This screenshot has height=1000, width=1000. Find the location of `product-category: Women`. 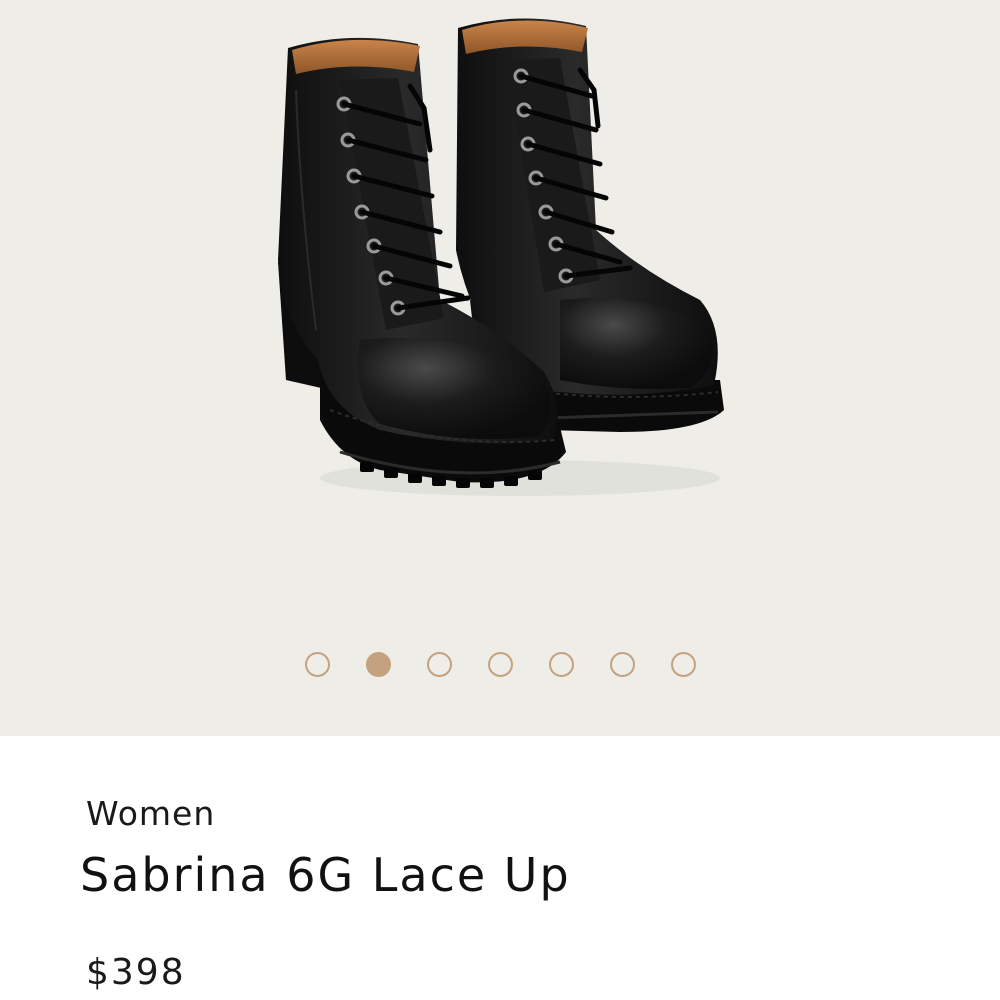

product-category: Women is located at coordinates (150, 813).